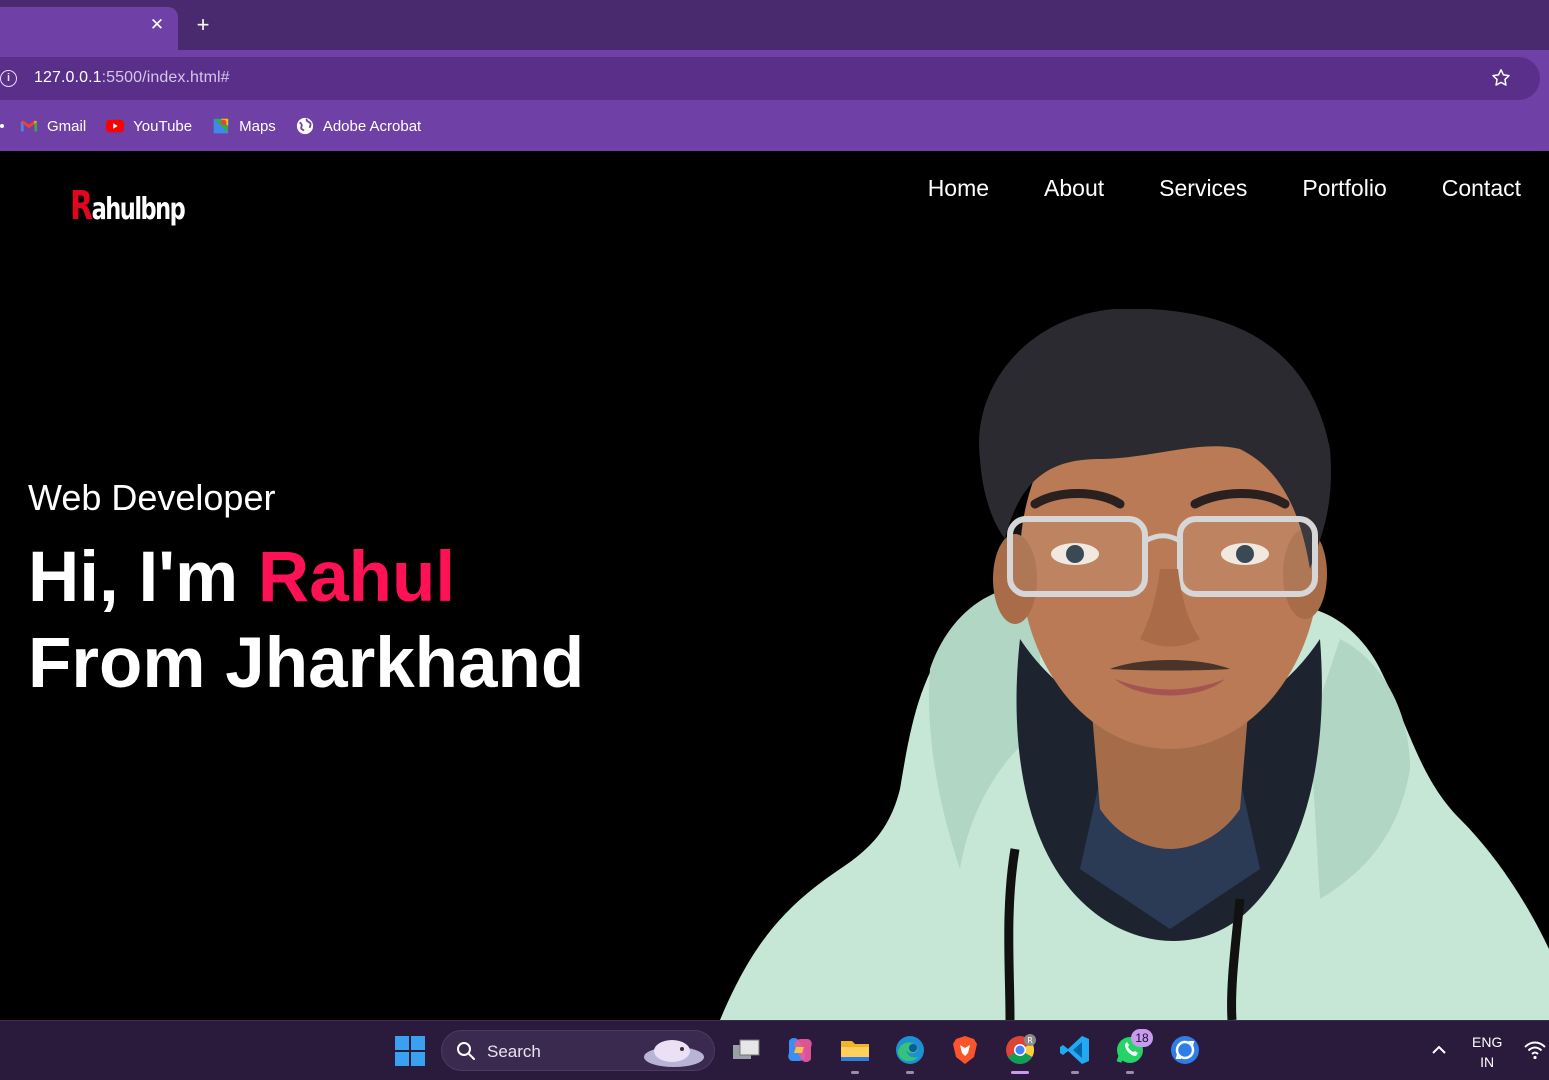 The width and height of the screenshot is (1549, 1080). I want to click on active-indicator, so click(1020, 1072).